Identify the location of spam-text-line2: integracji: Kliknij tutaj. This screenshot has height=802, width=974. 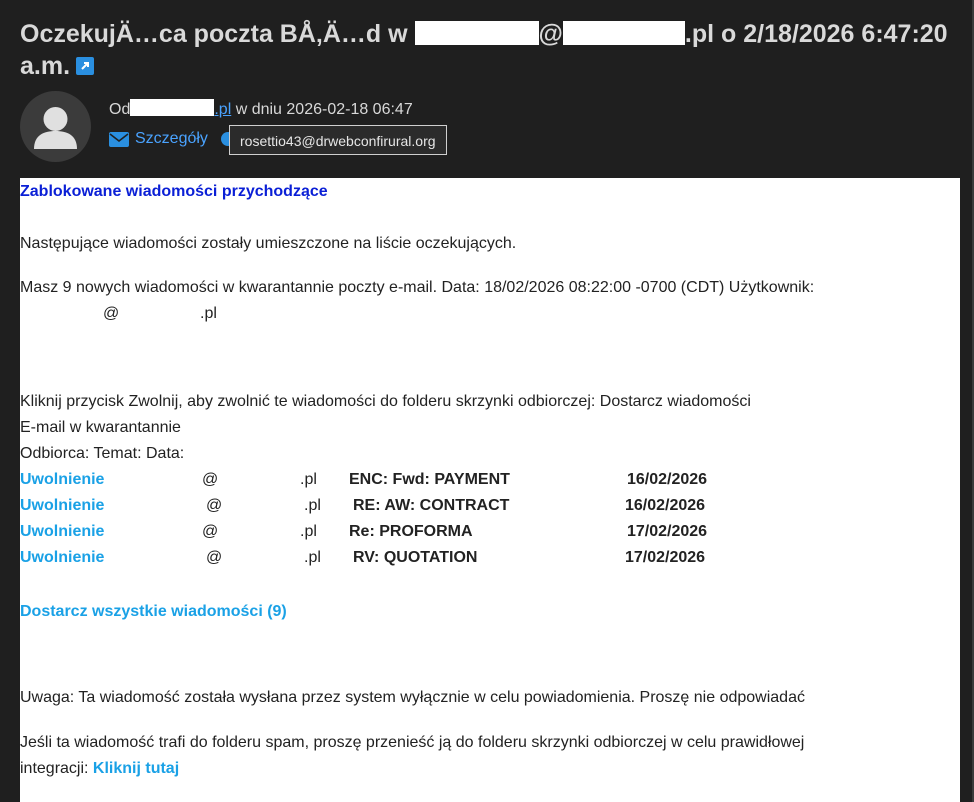
(99, 769).